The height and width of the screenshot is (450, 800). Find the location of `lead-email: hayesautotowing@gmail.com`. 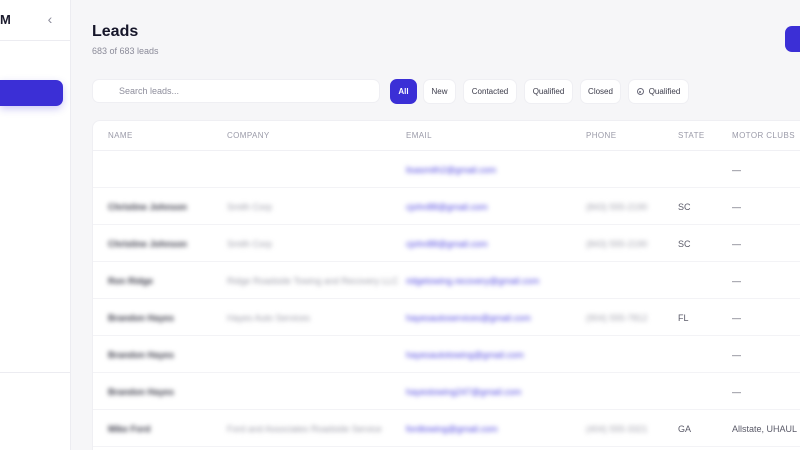

lead-email: hayesautotowing@gmail.com is located at coordinates (465, 354).